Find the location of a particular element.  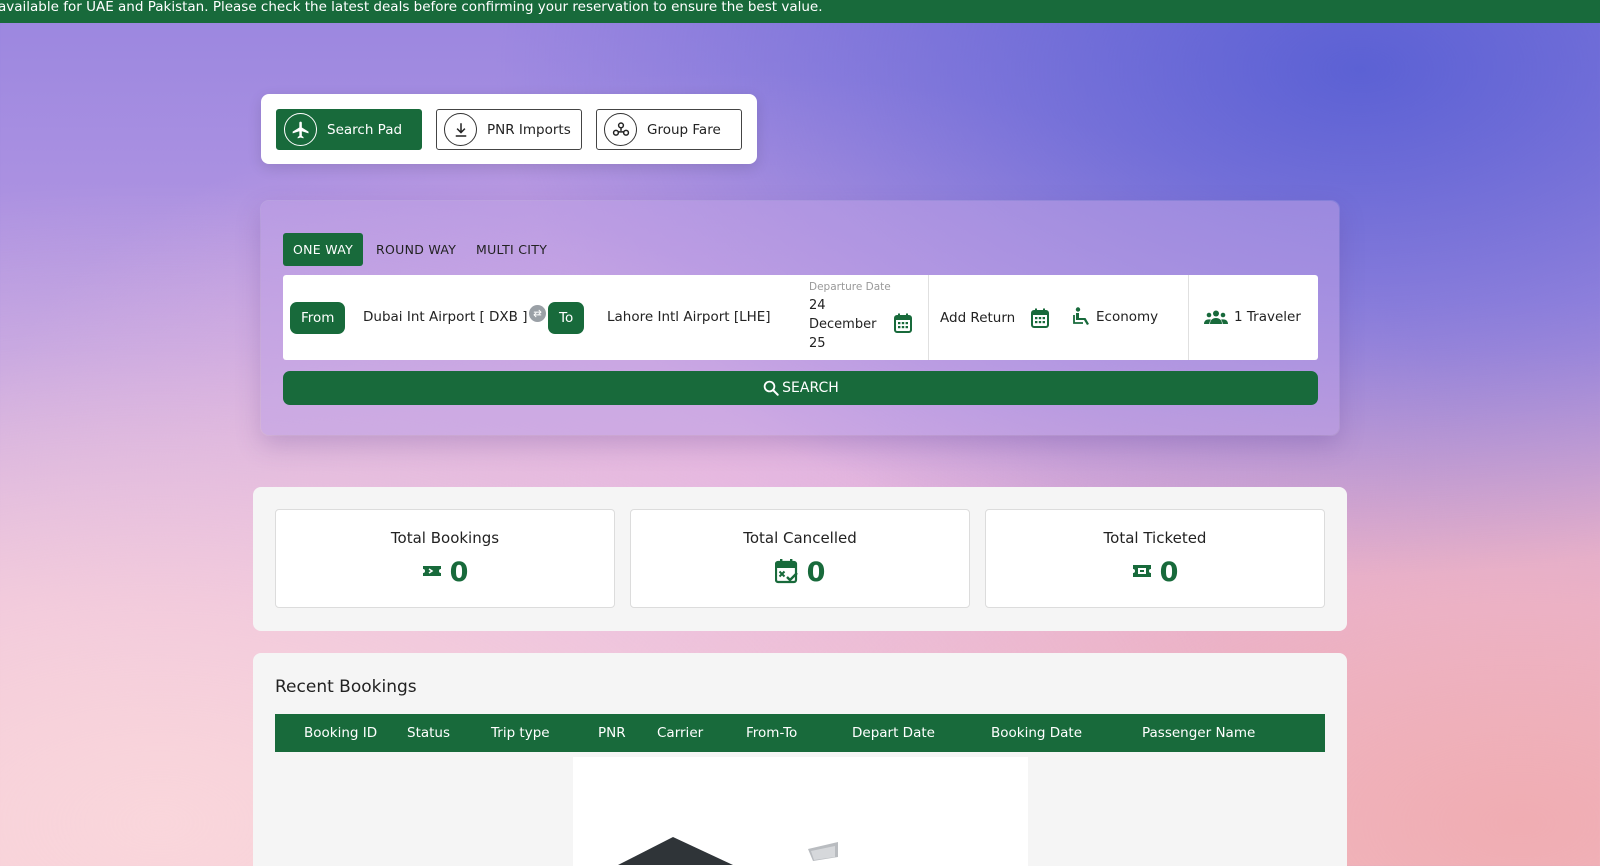

column-header-trip-type: Trip type is located at coordinates (520, 733).